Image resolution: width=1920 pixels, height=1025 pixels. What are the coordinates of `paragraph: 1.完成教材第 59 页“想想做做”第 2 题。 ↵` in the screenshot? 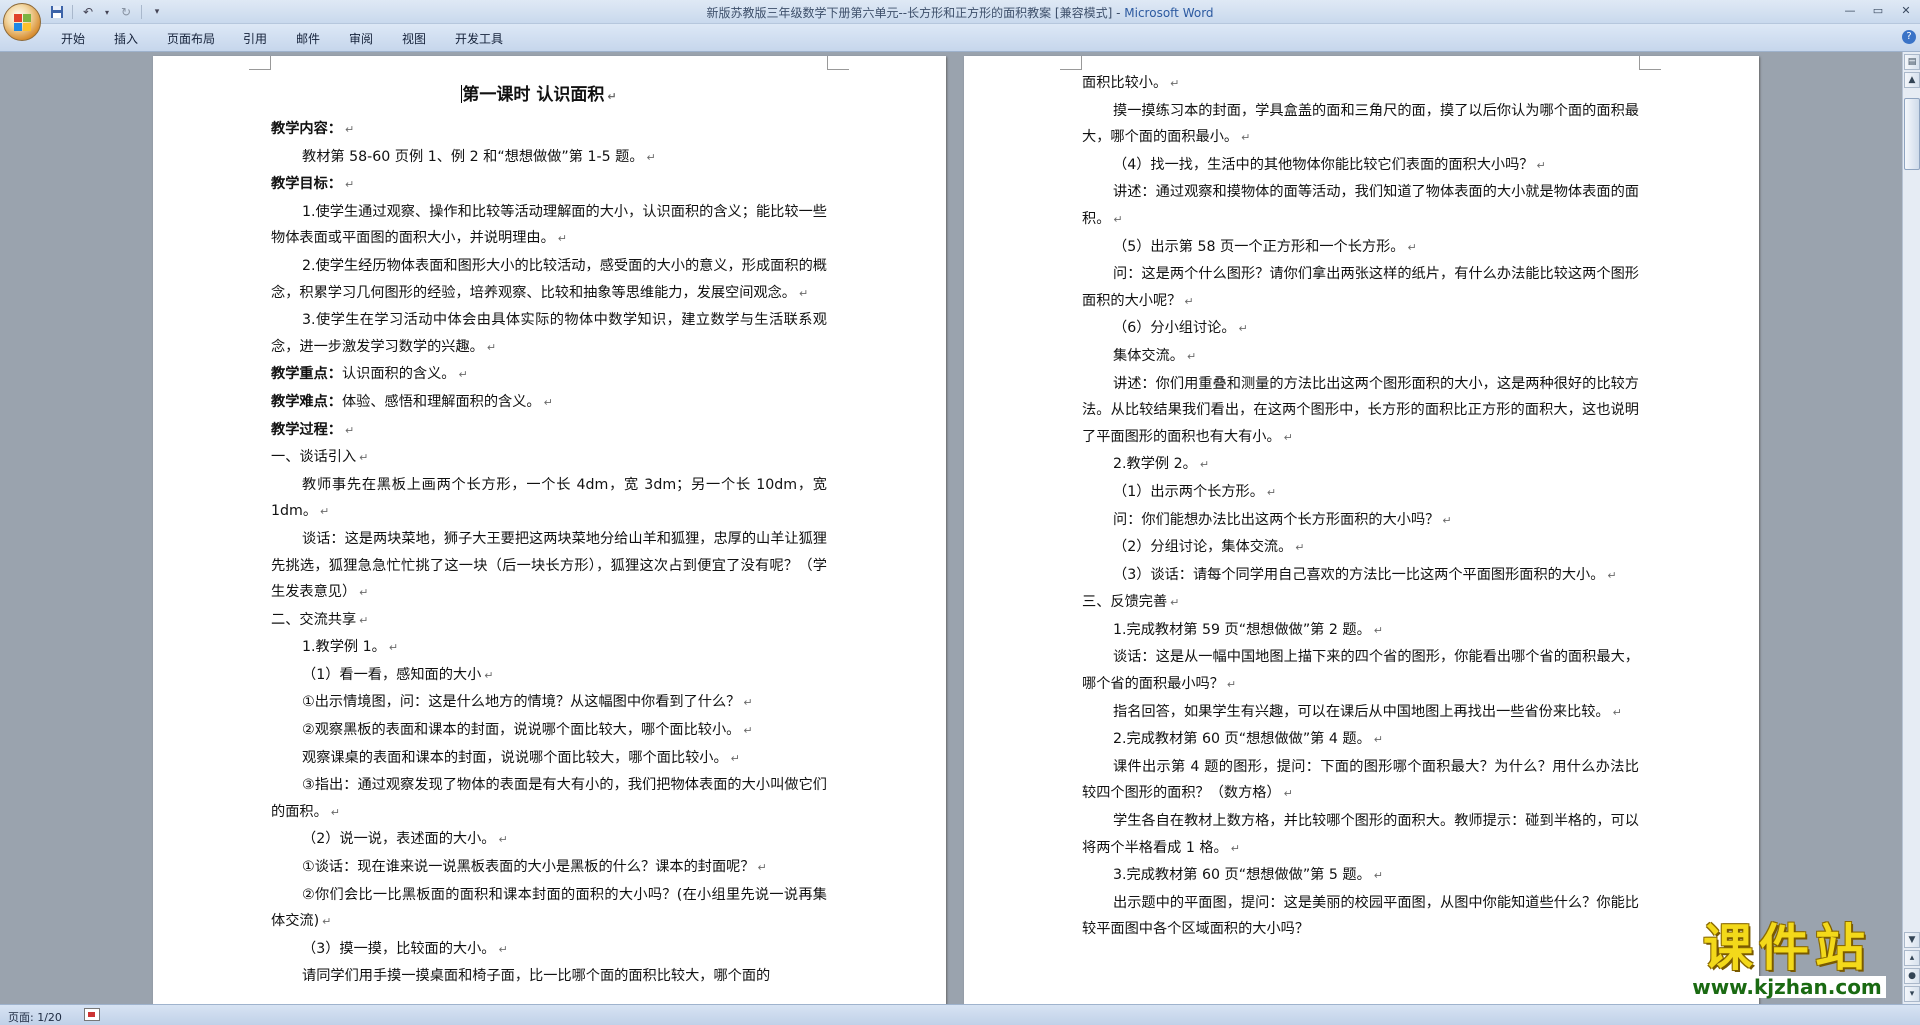 It's located at (1248, 629).